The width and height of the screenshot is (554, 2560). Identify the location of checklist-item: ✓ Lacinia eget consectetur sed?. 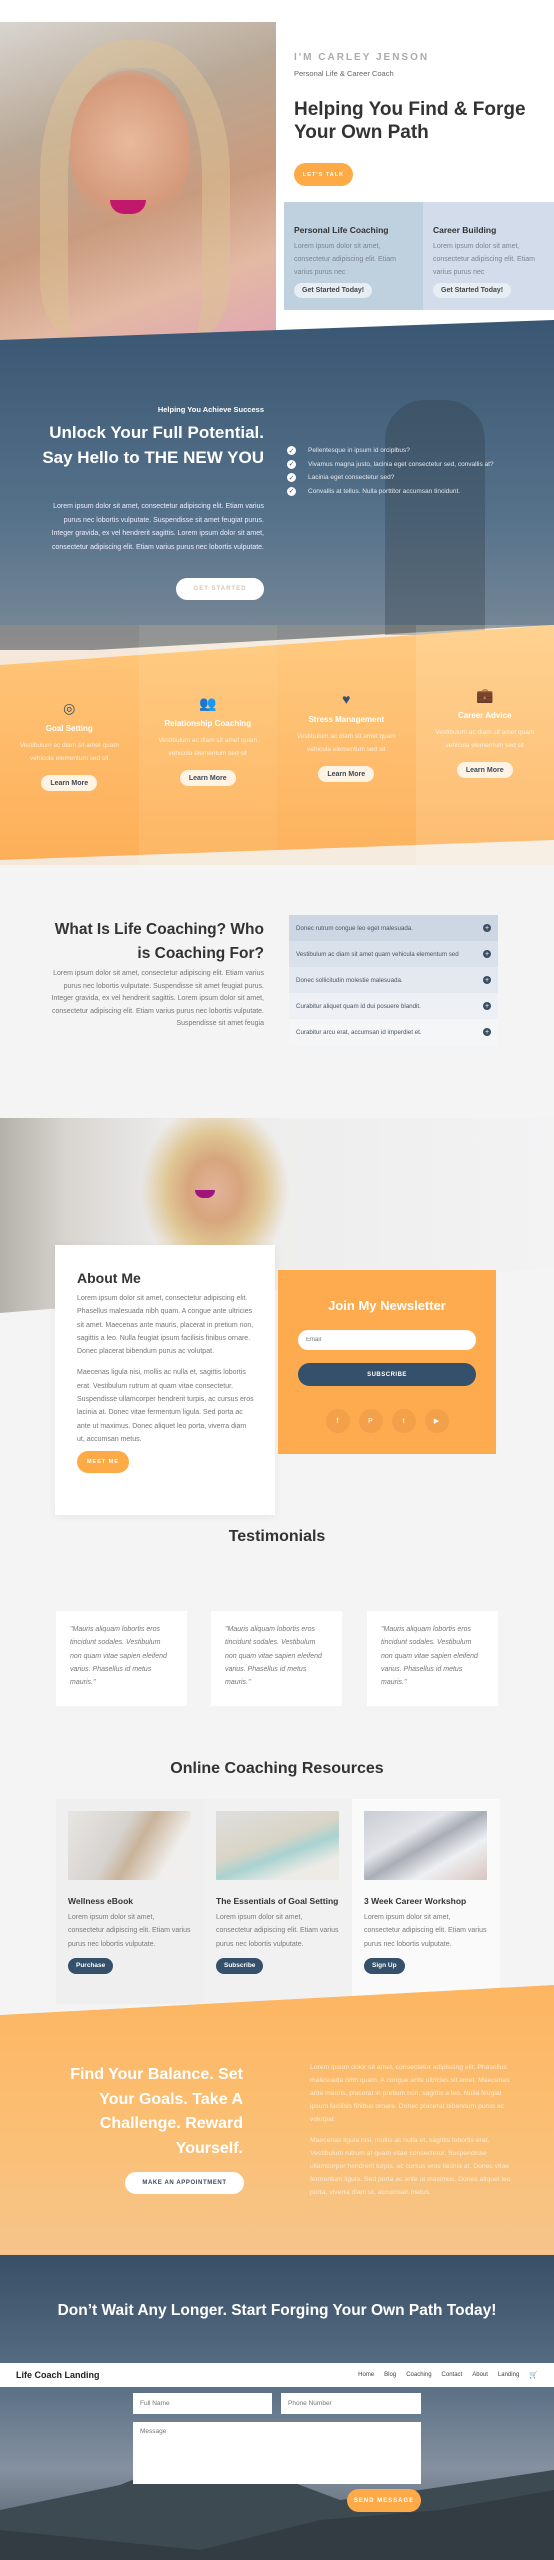
(402, 478).